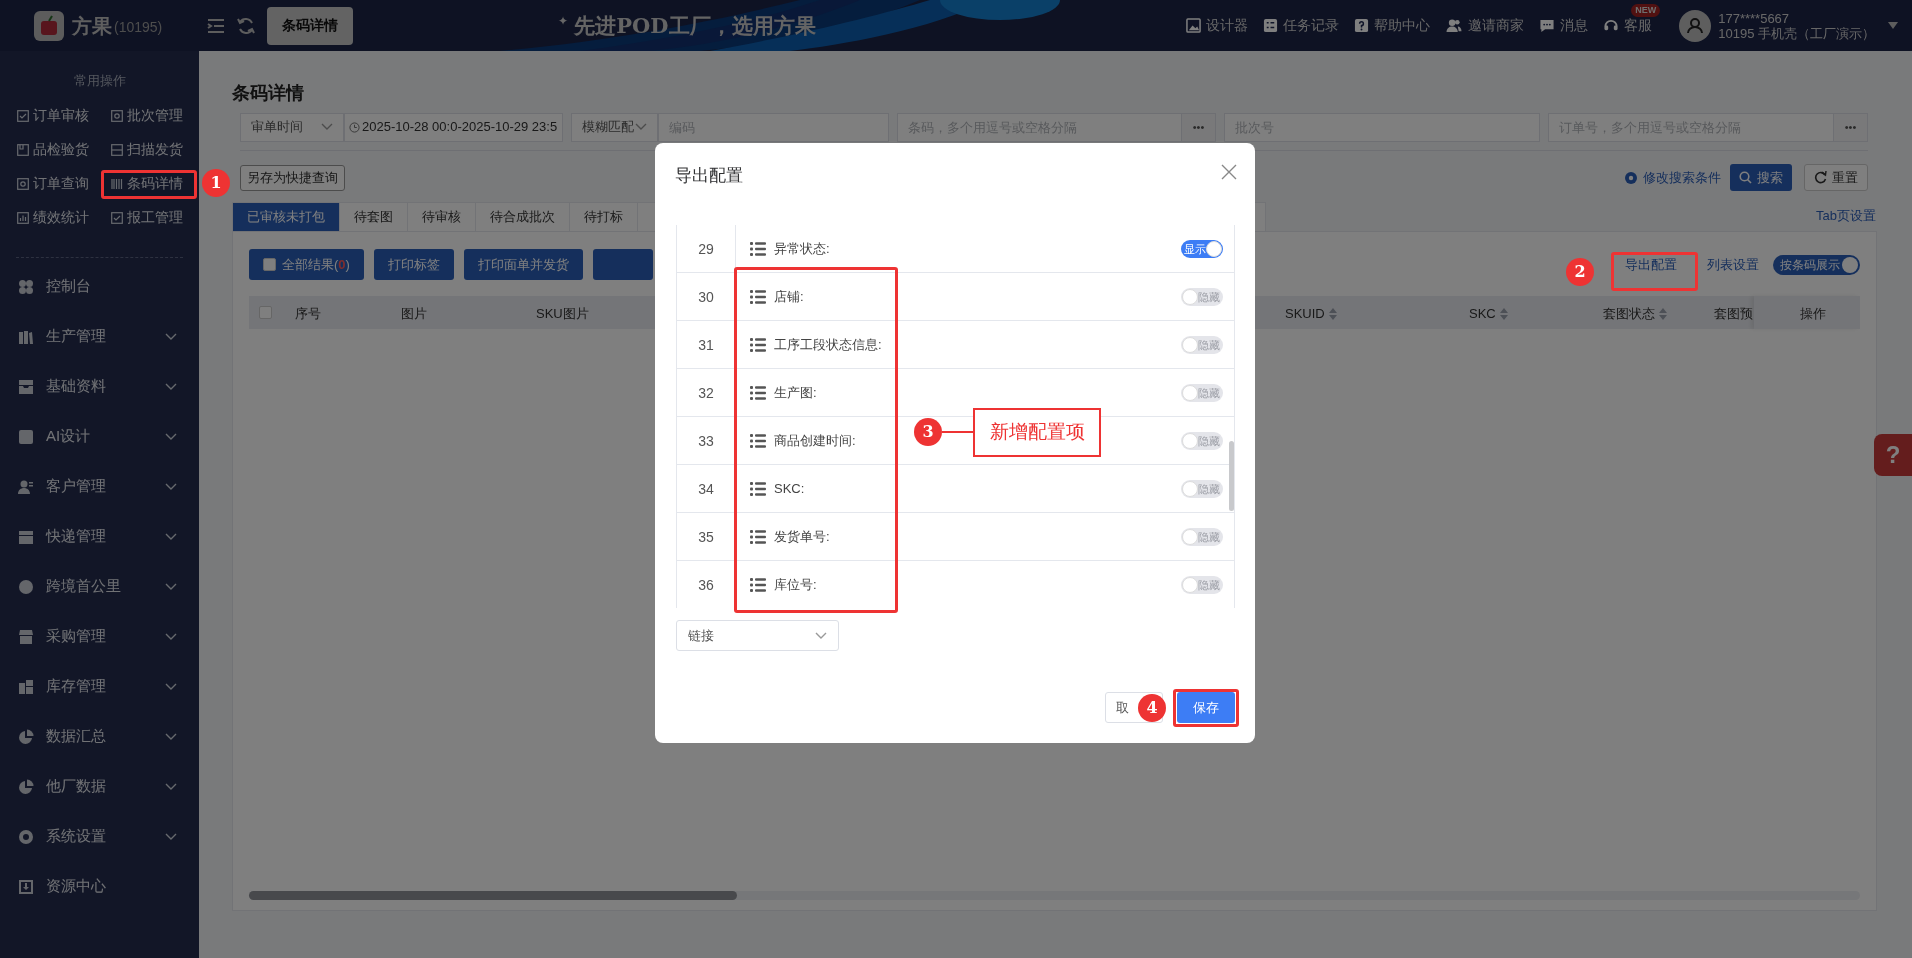 This screenshot has width=1912, height=958. I want to click on company-code: (10195), so click(138, 27).